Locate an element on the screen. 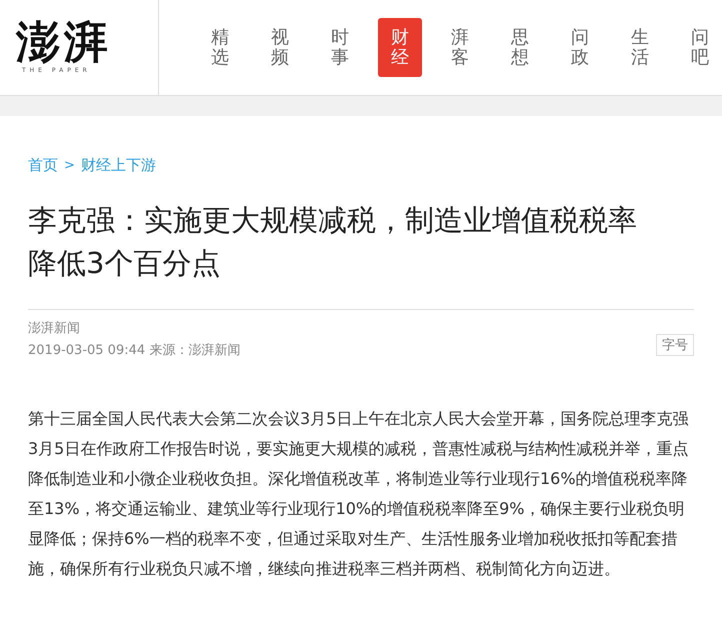  breadcrumb-home-link: 首页 is located at coordinates (43, 165).